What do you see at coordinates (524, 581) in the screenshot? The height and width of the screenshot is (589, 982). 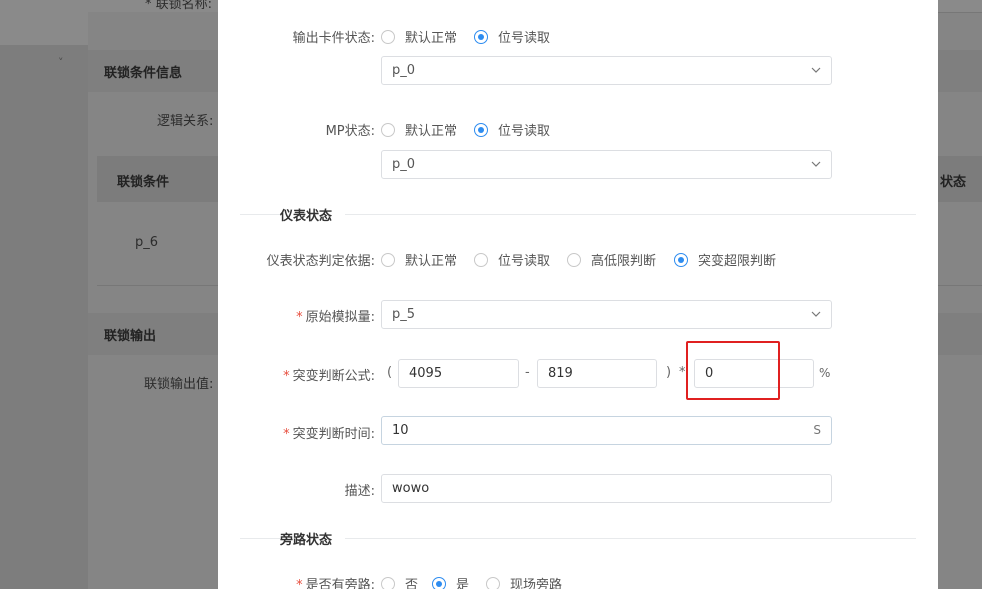 I see `bypass-radio-field: 现场旁路` at bounding box center [524, 581].